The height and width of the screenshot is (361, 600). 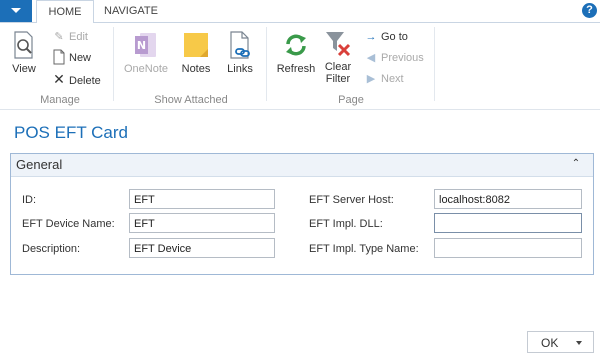 I want to click on arrow-right-icon: →, so click(x=371, y=37).